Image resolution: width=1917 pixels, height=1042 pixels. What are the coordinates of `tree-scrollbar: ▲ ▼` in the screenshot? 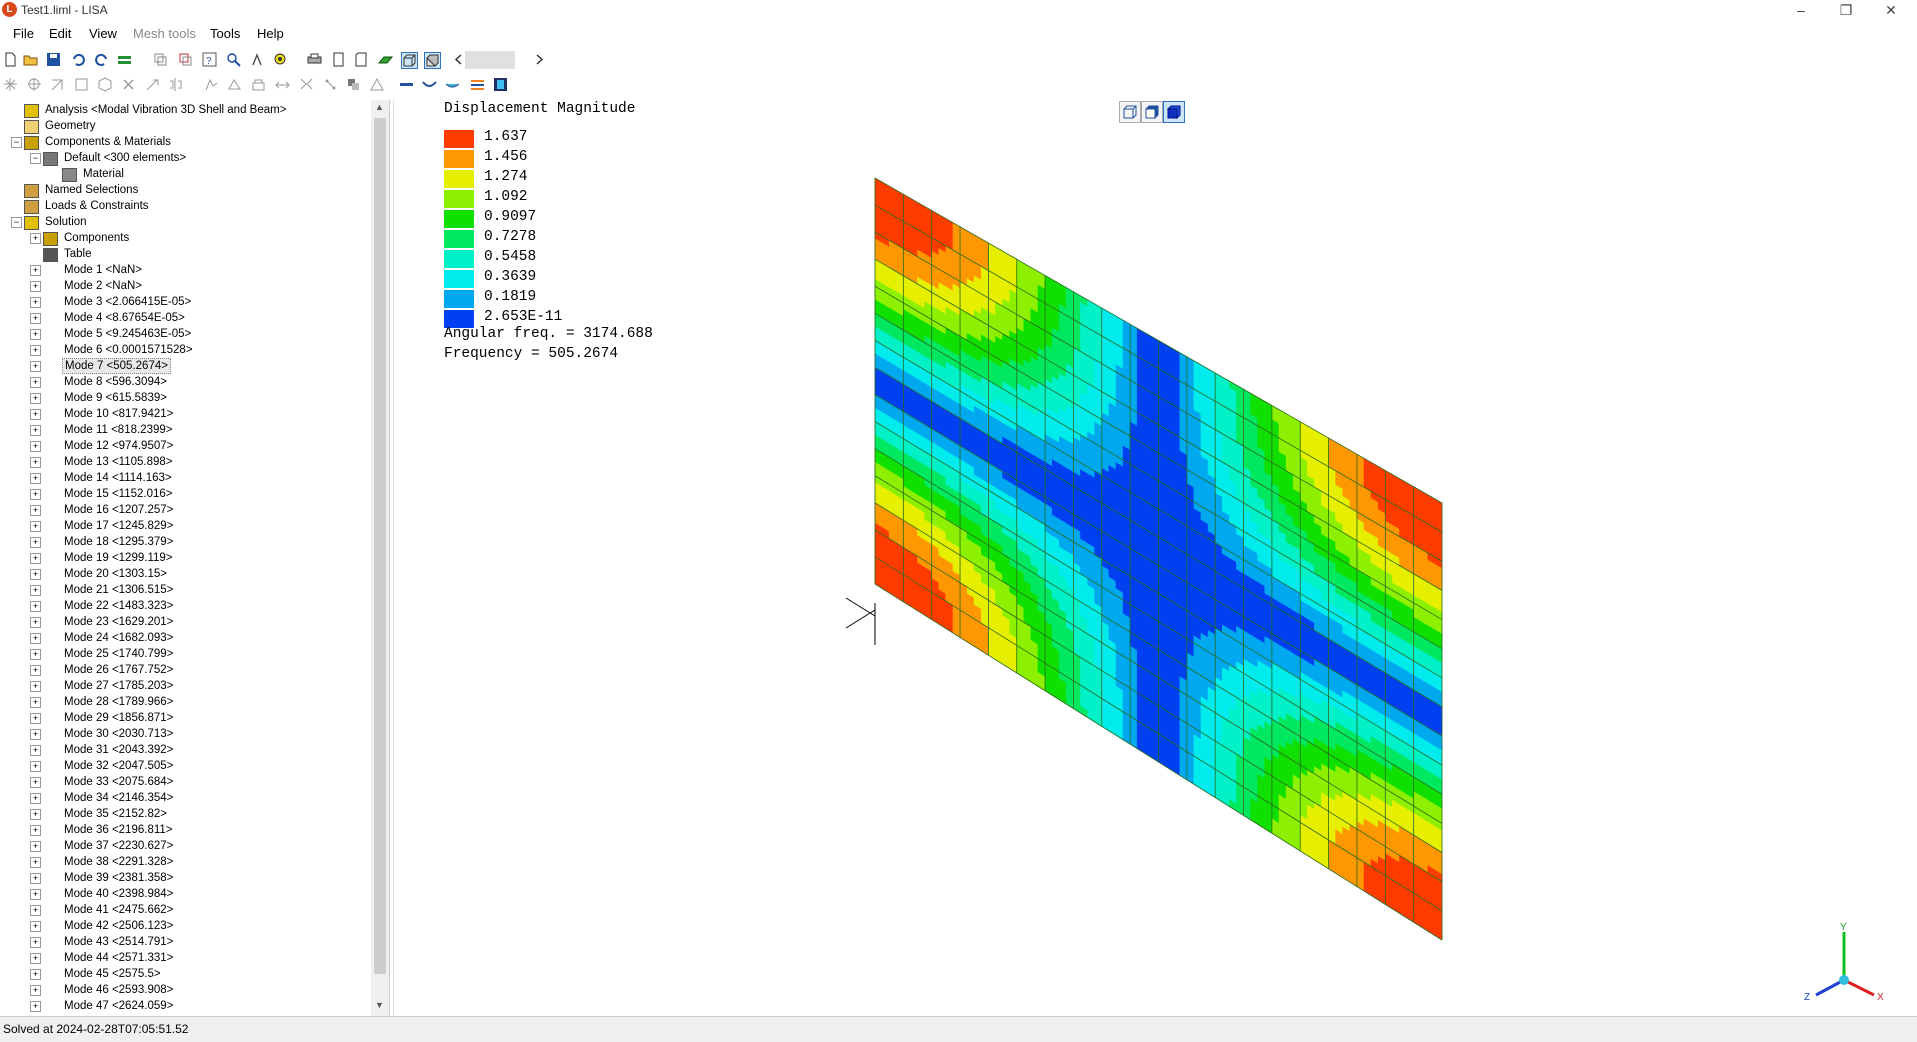 It's located at (380, 558).